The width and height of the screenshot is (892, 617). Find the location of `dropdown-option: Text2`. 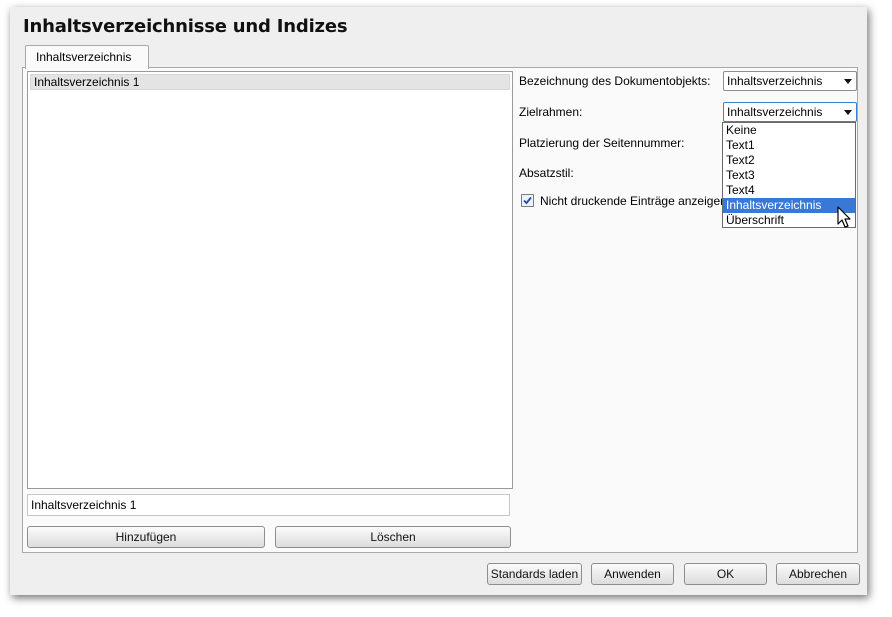

dropdown-option: Text2 is located at coordinates (789, 160).